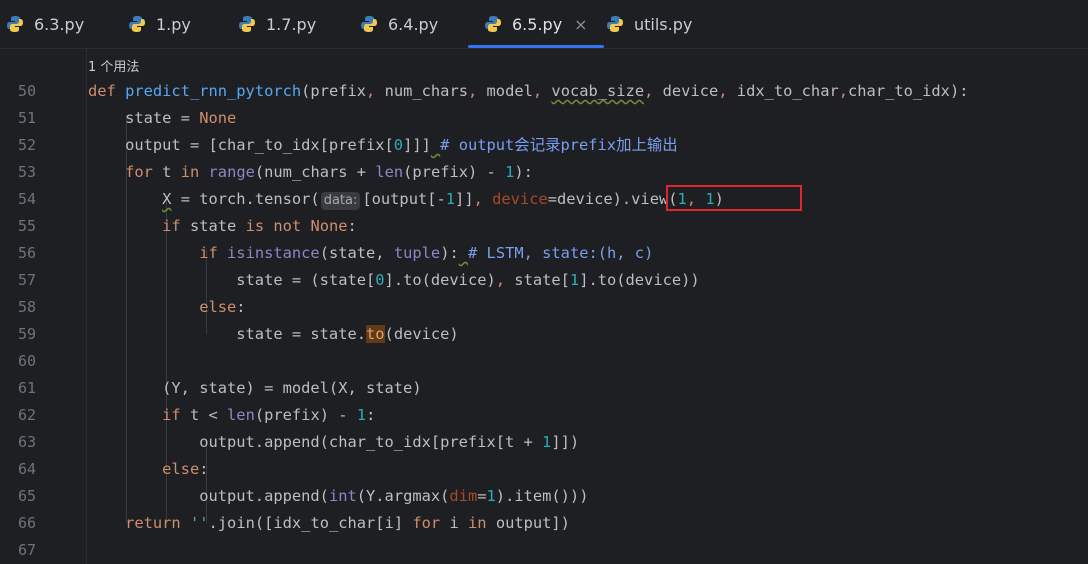  What do you see at coordinates (26, 415) in the screenshot?
I see `line-number: 62` at bounding box center [26, 415].